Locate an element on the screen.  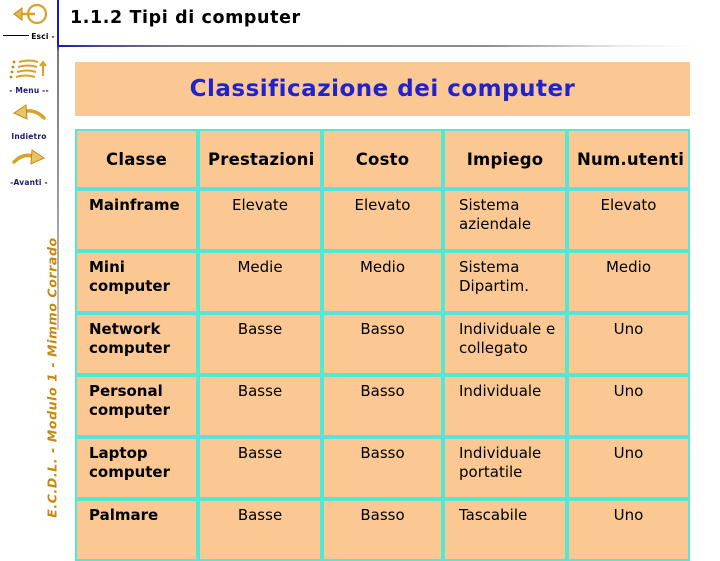
cell-classe: Laptop computer is located at coordinates (136, 468).